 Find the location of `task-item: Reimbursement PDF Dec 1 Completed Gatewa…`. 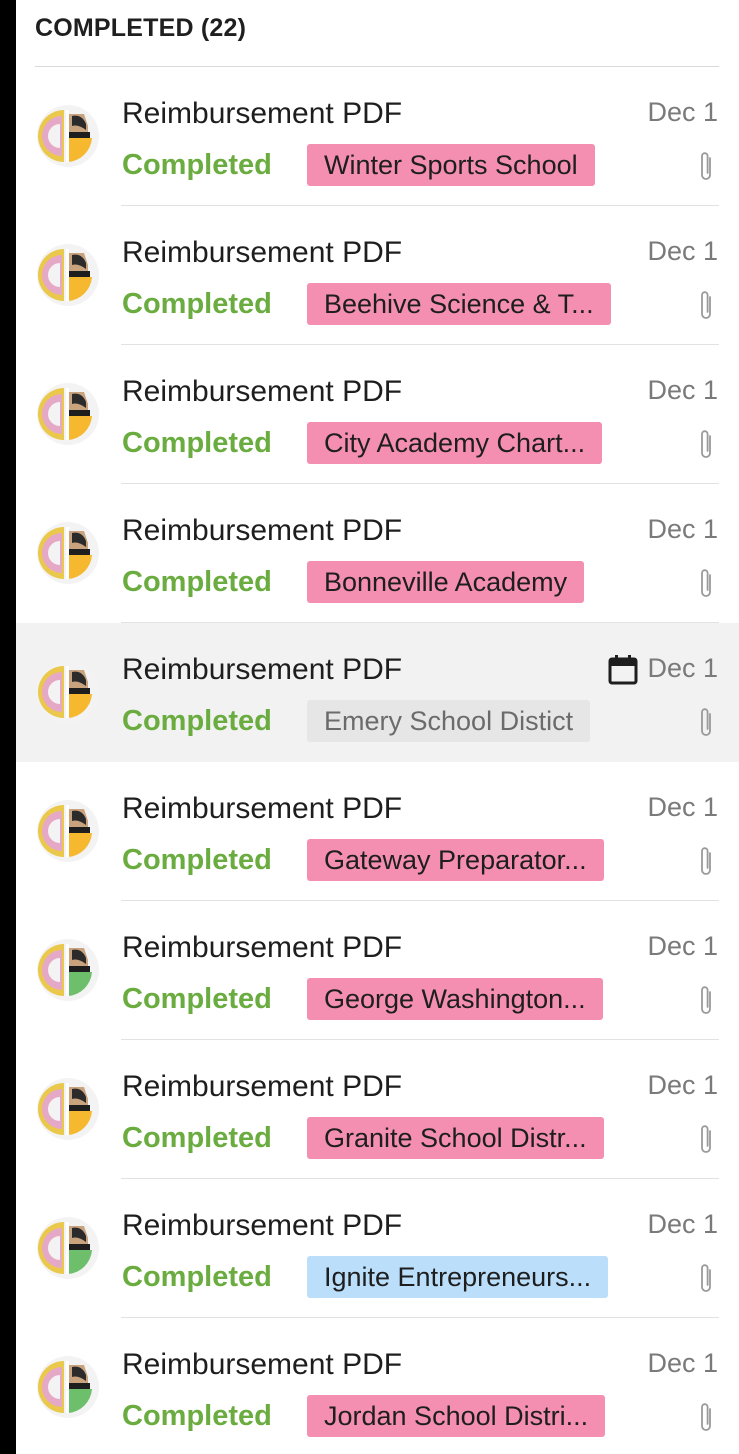

task-item: Reimbursement PDF Dec 1 Completed Gatewa… is located at coordinates (377, 831).